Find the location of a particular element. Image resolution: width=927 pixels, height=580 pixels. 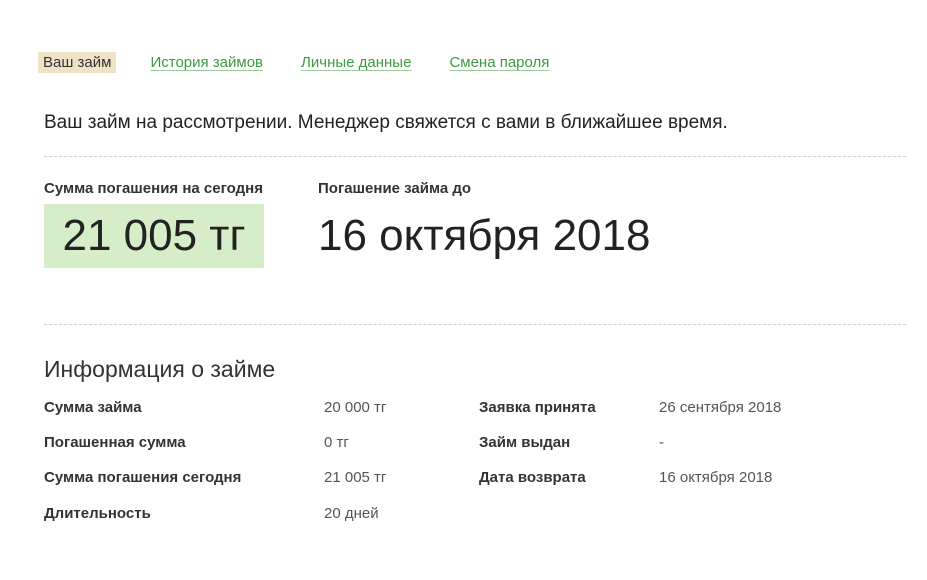

loan-issued-value: - is located at coordinates (661, 442).